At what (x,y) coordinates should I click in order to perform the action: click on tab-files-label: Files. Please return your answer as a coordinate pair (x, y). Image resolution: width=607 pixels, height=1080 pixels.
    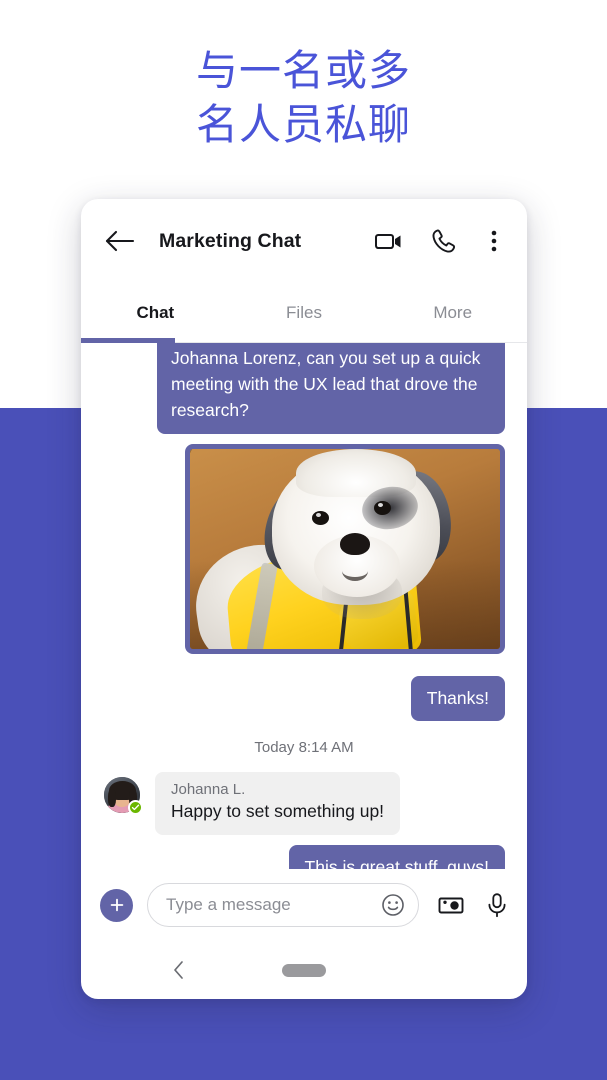
    Looking at the image, I should click on (304, 312).